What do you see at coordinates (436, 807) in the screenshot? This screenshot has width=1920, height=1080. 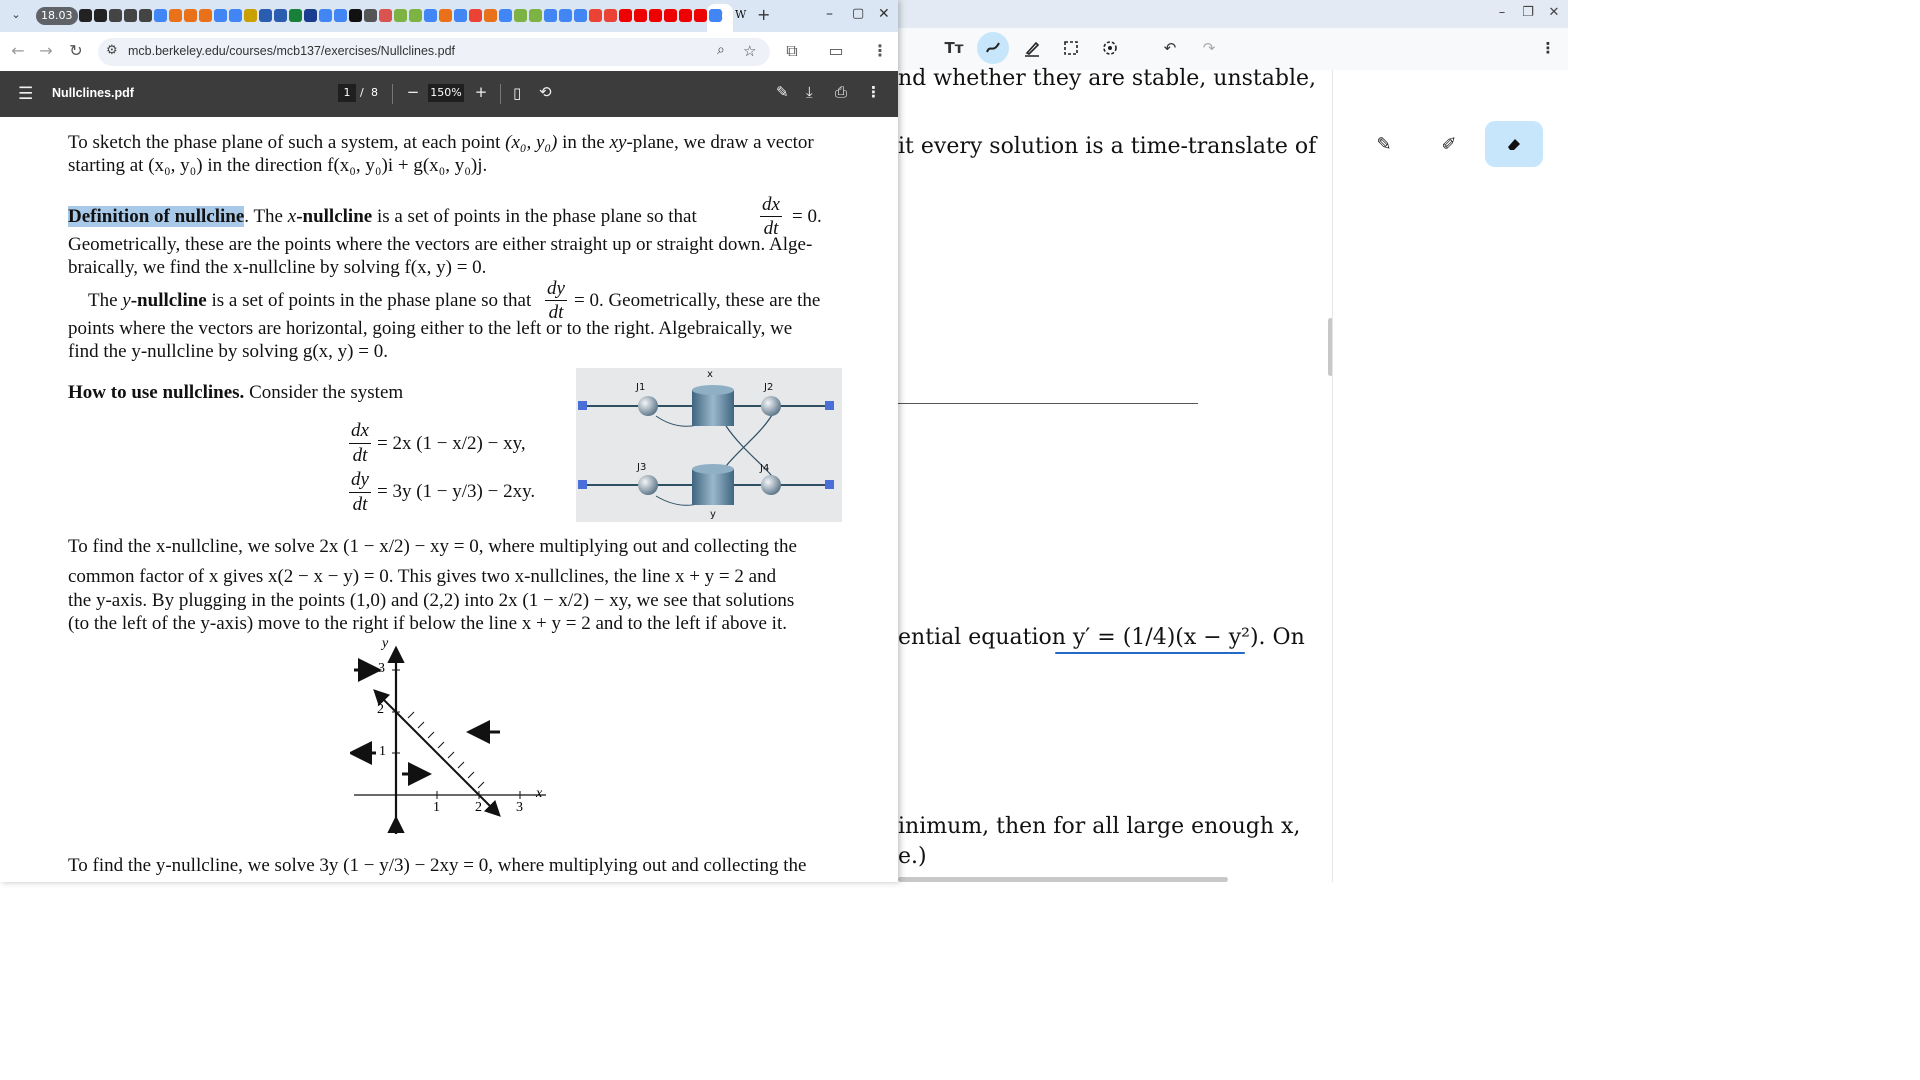 I see `x-tick-label: 1` at bounding box center [436, 807].